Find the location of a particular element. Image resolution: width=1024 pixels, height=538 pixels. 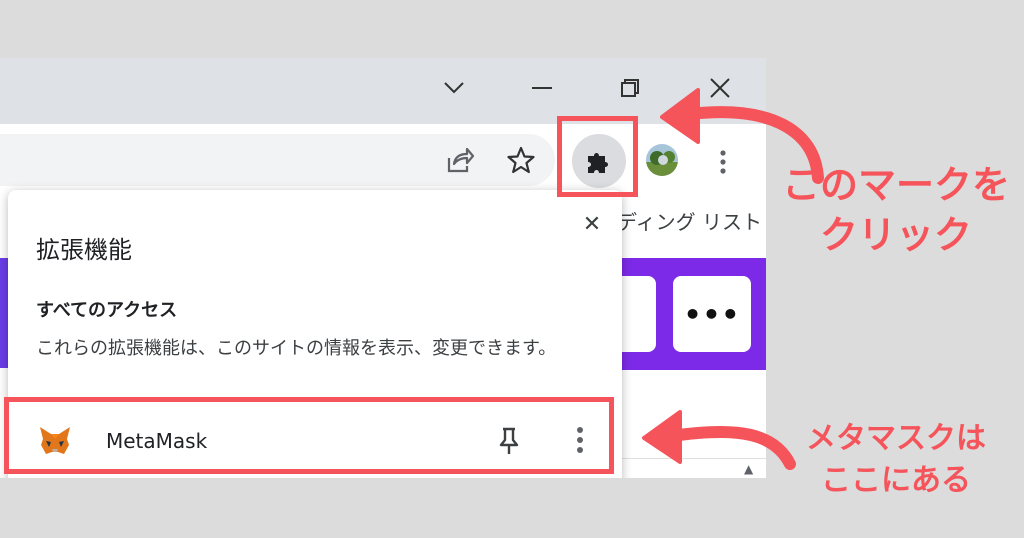

star-icon is located at coordinates (521, 160).